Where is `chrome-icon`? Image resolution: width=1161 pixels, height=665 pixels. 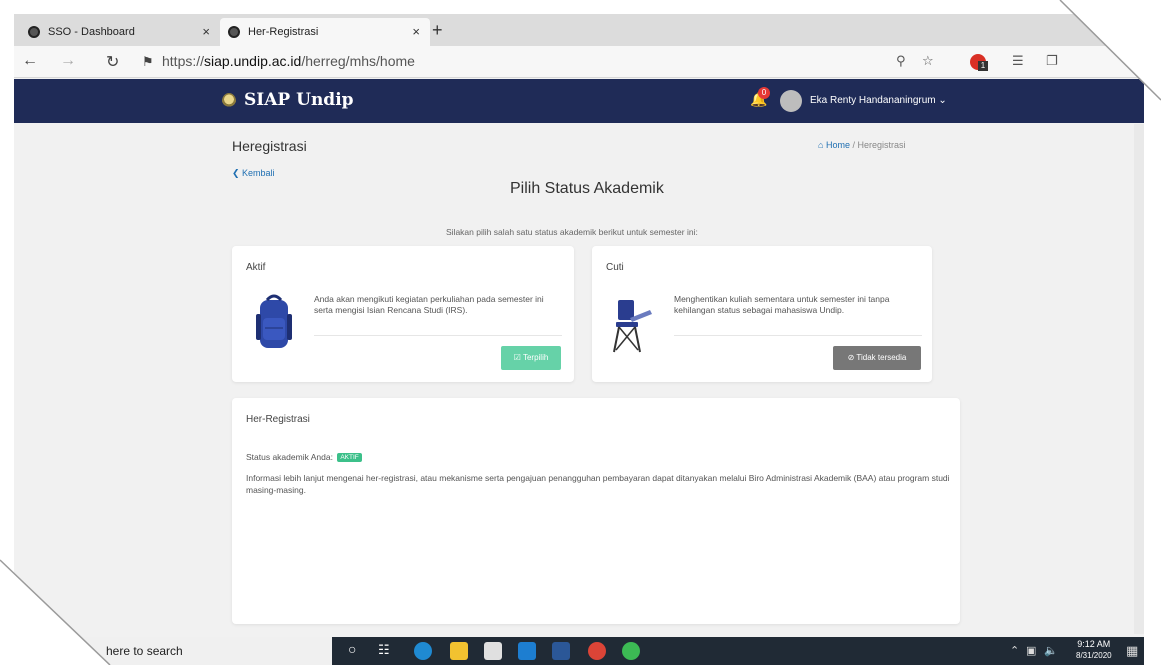 chrome-icon is located at coordinates (597, 651).